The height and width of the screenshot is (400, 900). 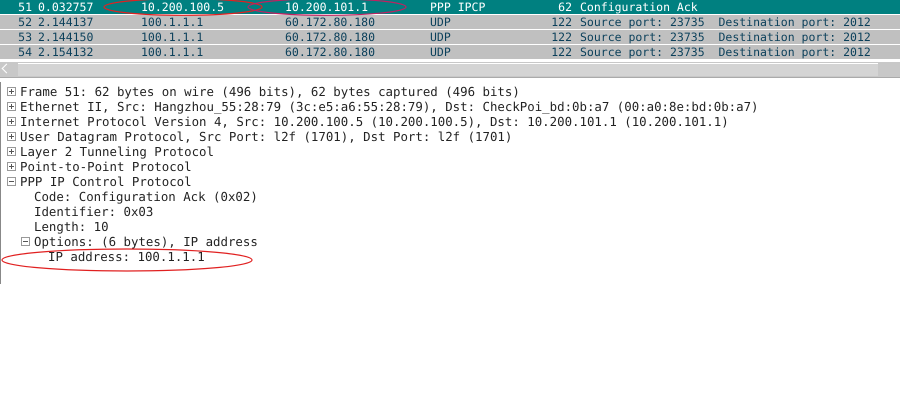 What do you see at coordinates (106, 181) in the screenshot?
I see `tree-item: PPP IP Control Protocol` at bounding box center [106, 181].